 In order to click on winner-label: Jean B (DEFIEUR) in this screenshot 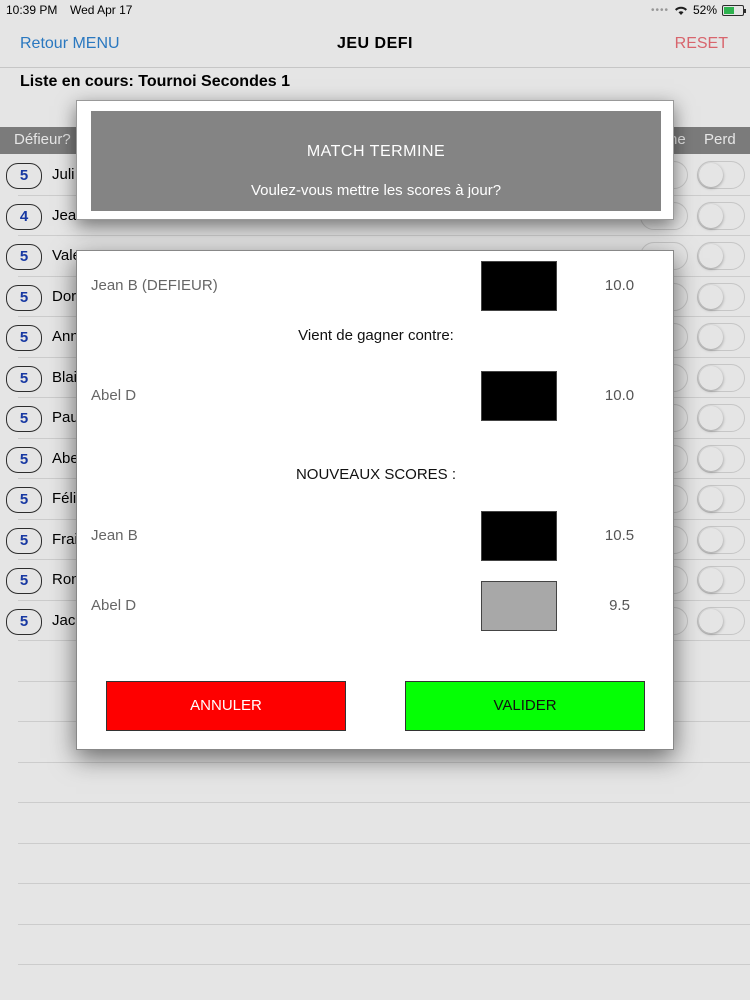, I will do `click(154, 285)`.